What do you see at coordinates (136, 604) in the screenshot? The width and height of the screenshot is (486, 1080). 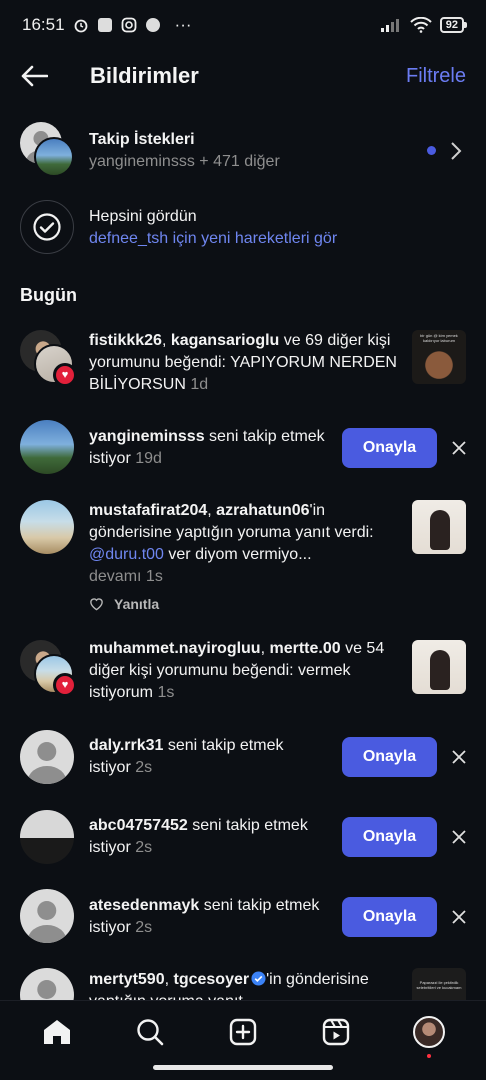 I see `reply-button: Yanıtla` at bounding box center [136, 604].